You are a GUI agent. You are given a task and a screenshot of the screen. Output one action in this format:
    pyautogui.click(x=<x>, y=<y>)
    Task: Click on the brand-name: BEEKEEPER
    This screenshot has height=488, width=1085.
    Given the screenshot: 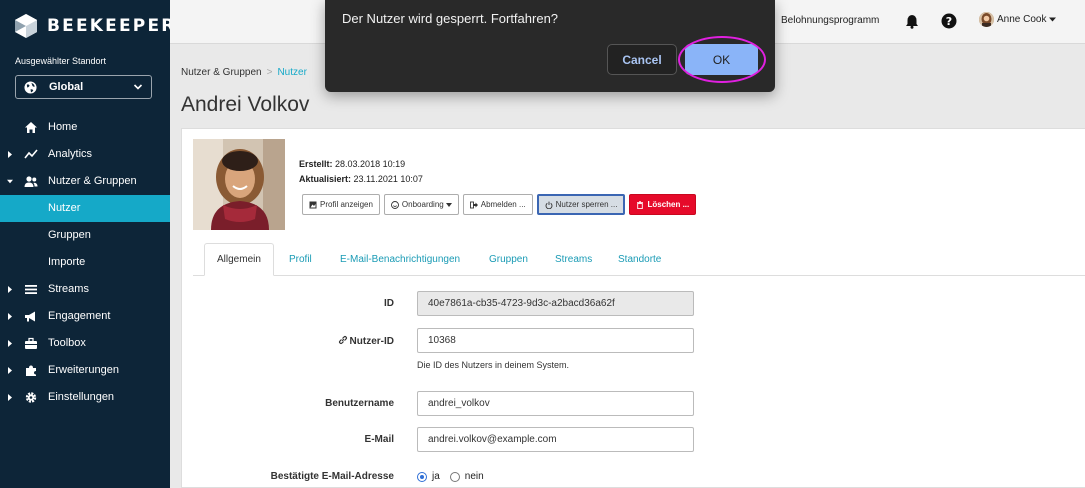 What is the action you would take?
    pyautogui.click(x=112, y=26)
    